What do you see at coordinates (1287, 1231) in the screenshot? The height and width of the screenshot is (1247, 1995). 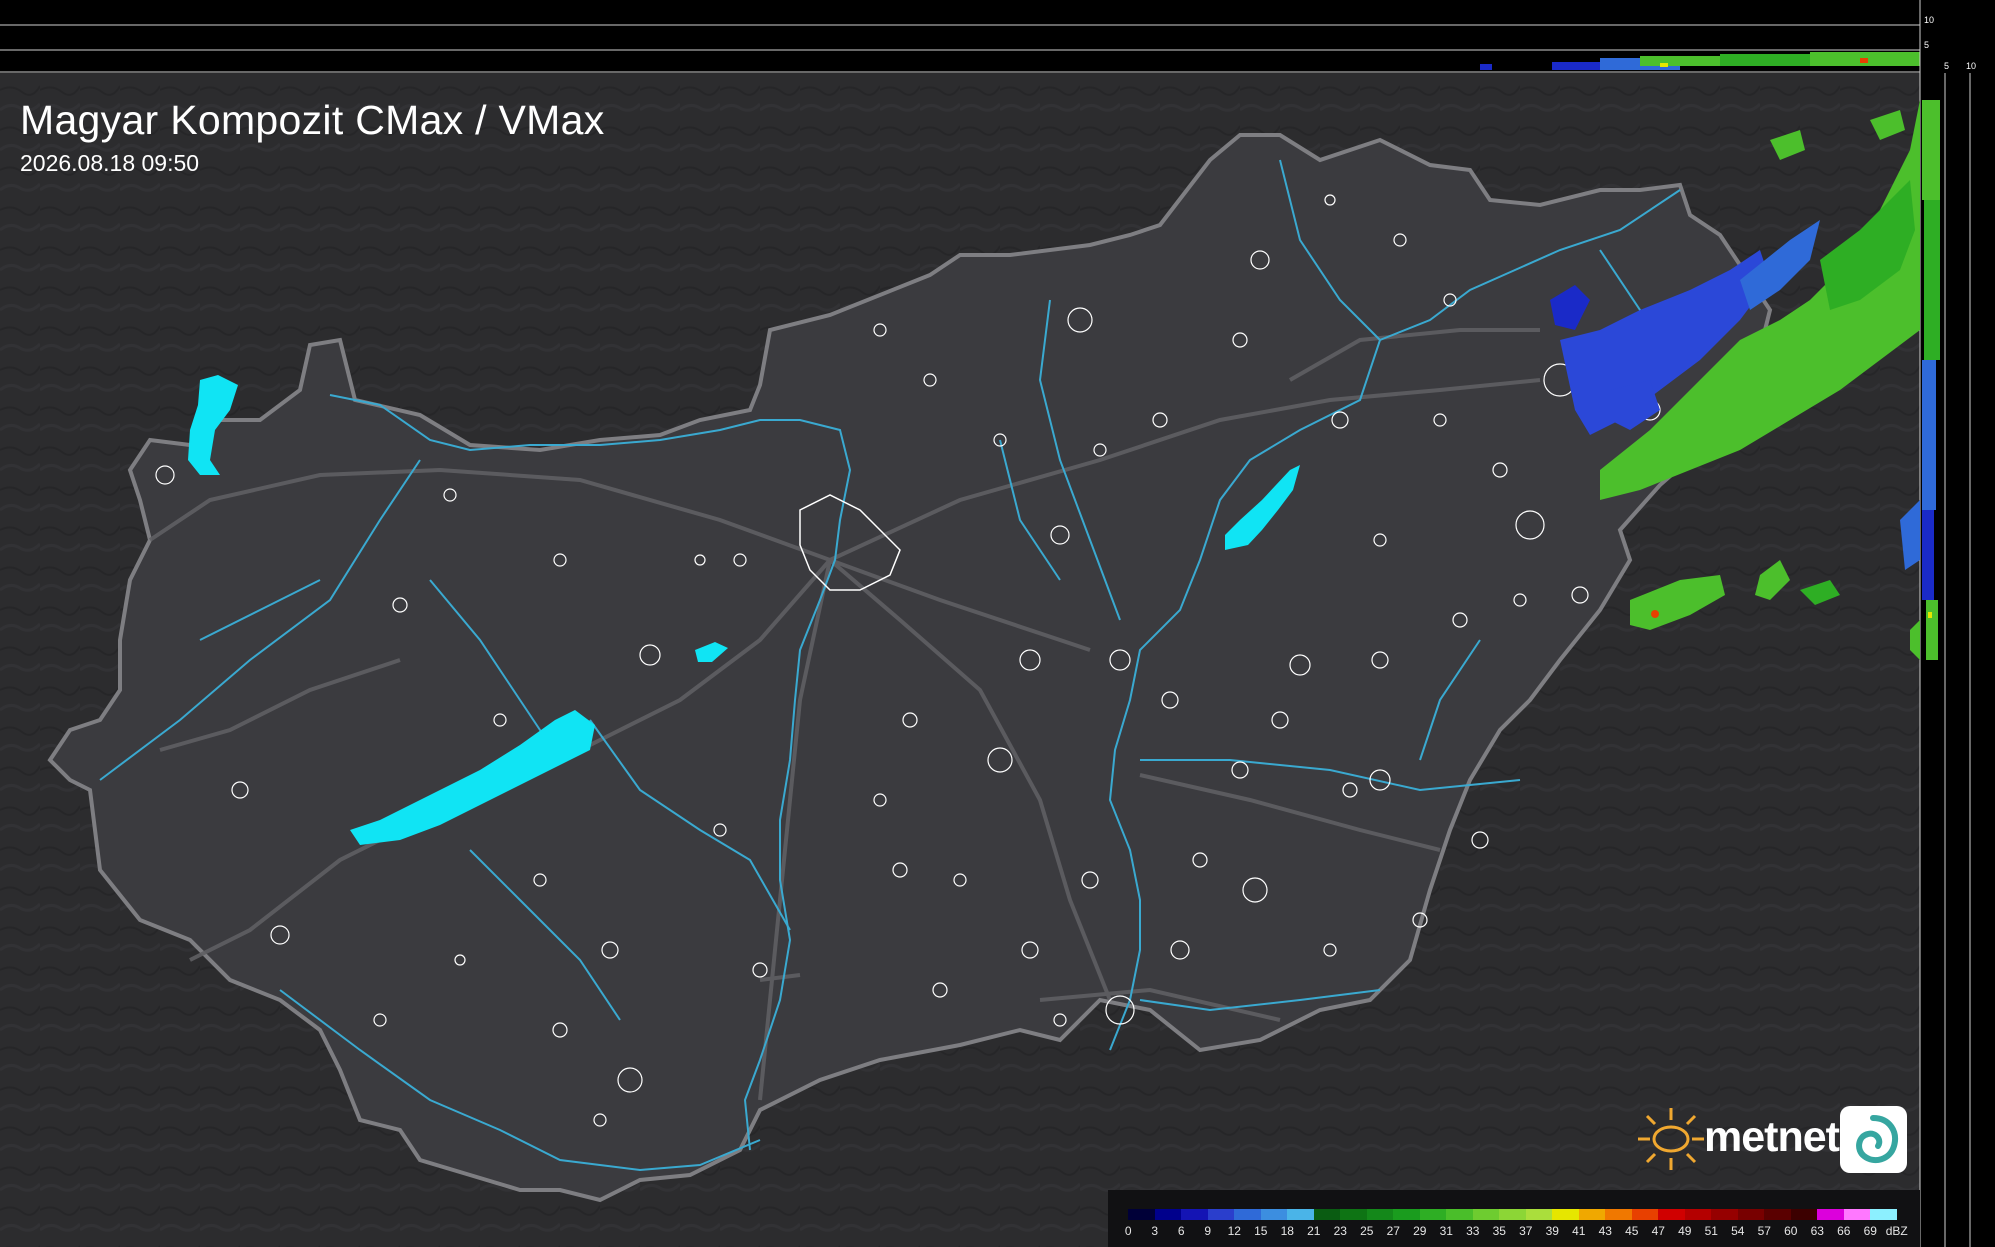 I see `legend-value: 18` at bounding box center [1287, 1231].